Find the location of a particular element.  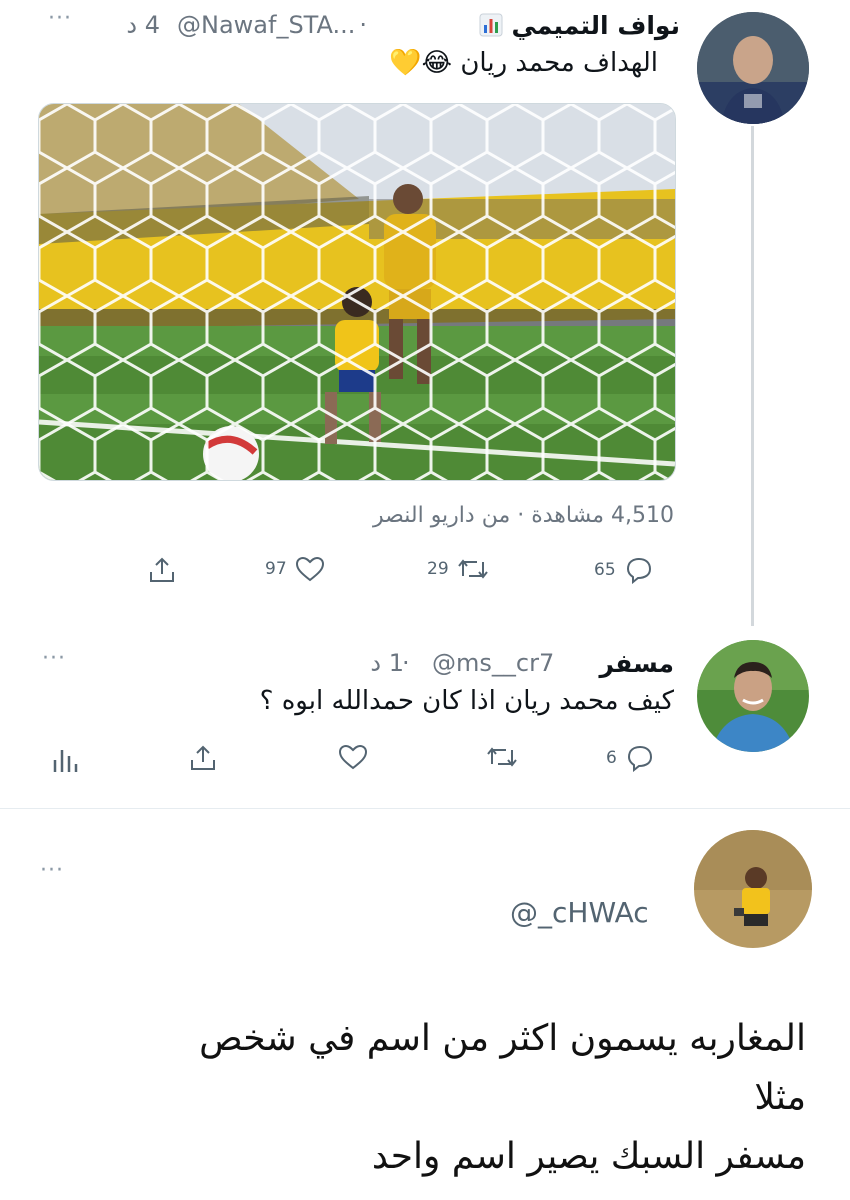

tweet-text: كيف محمد ريان اذا كان حمدالله ابوه ؟ is located at coordinates (466, 701).